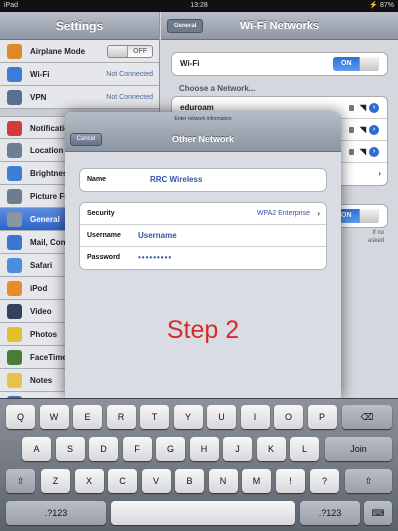 Image resolution: width=398 pixels, height=531 pixels. Describe the element at coordinates (322, 417) in the screenshot. I see `key-p: P` at that location.